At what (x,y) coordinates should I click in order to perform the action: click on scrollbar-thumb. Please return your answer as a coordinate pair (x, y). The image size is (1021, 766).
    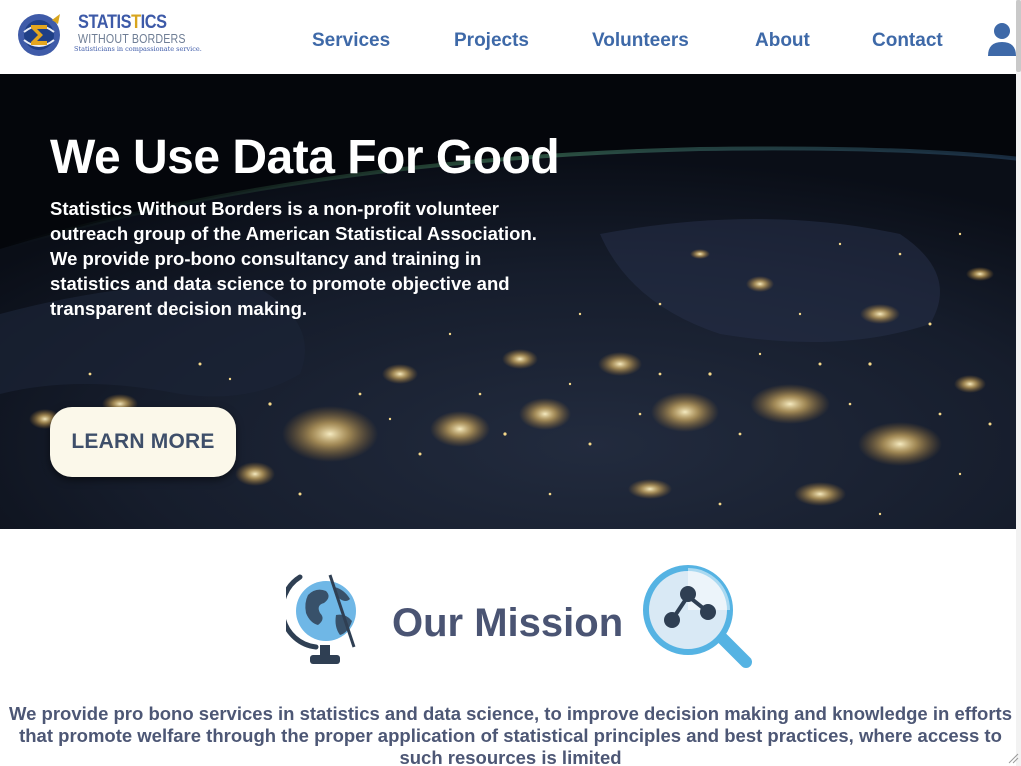
    Looking at the image, I should click on (1018, 36).